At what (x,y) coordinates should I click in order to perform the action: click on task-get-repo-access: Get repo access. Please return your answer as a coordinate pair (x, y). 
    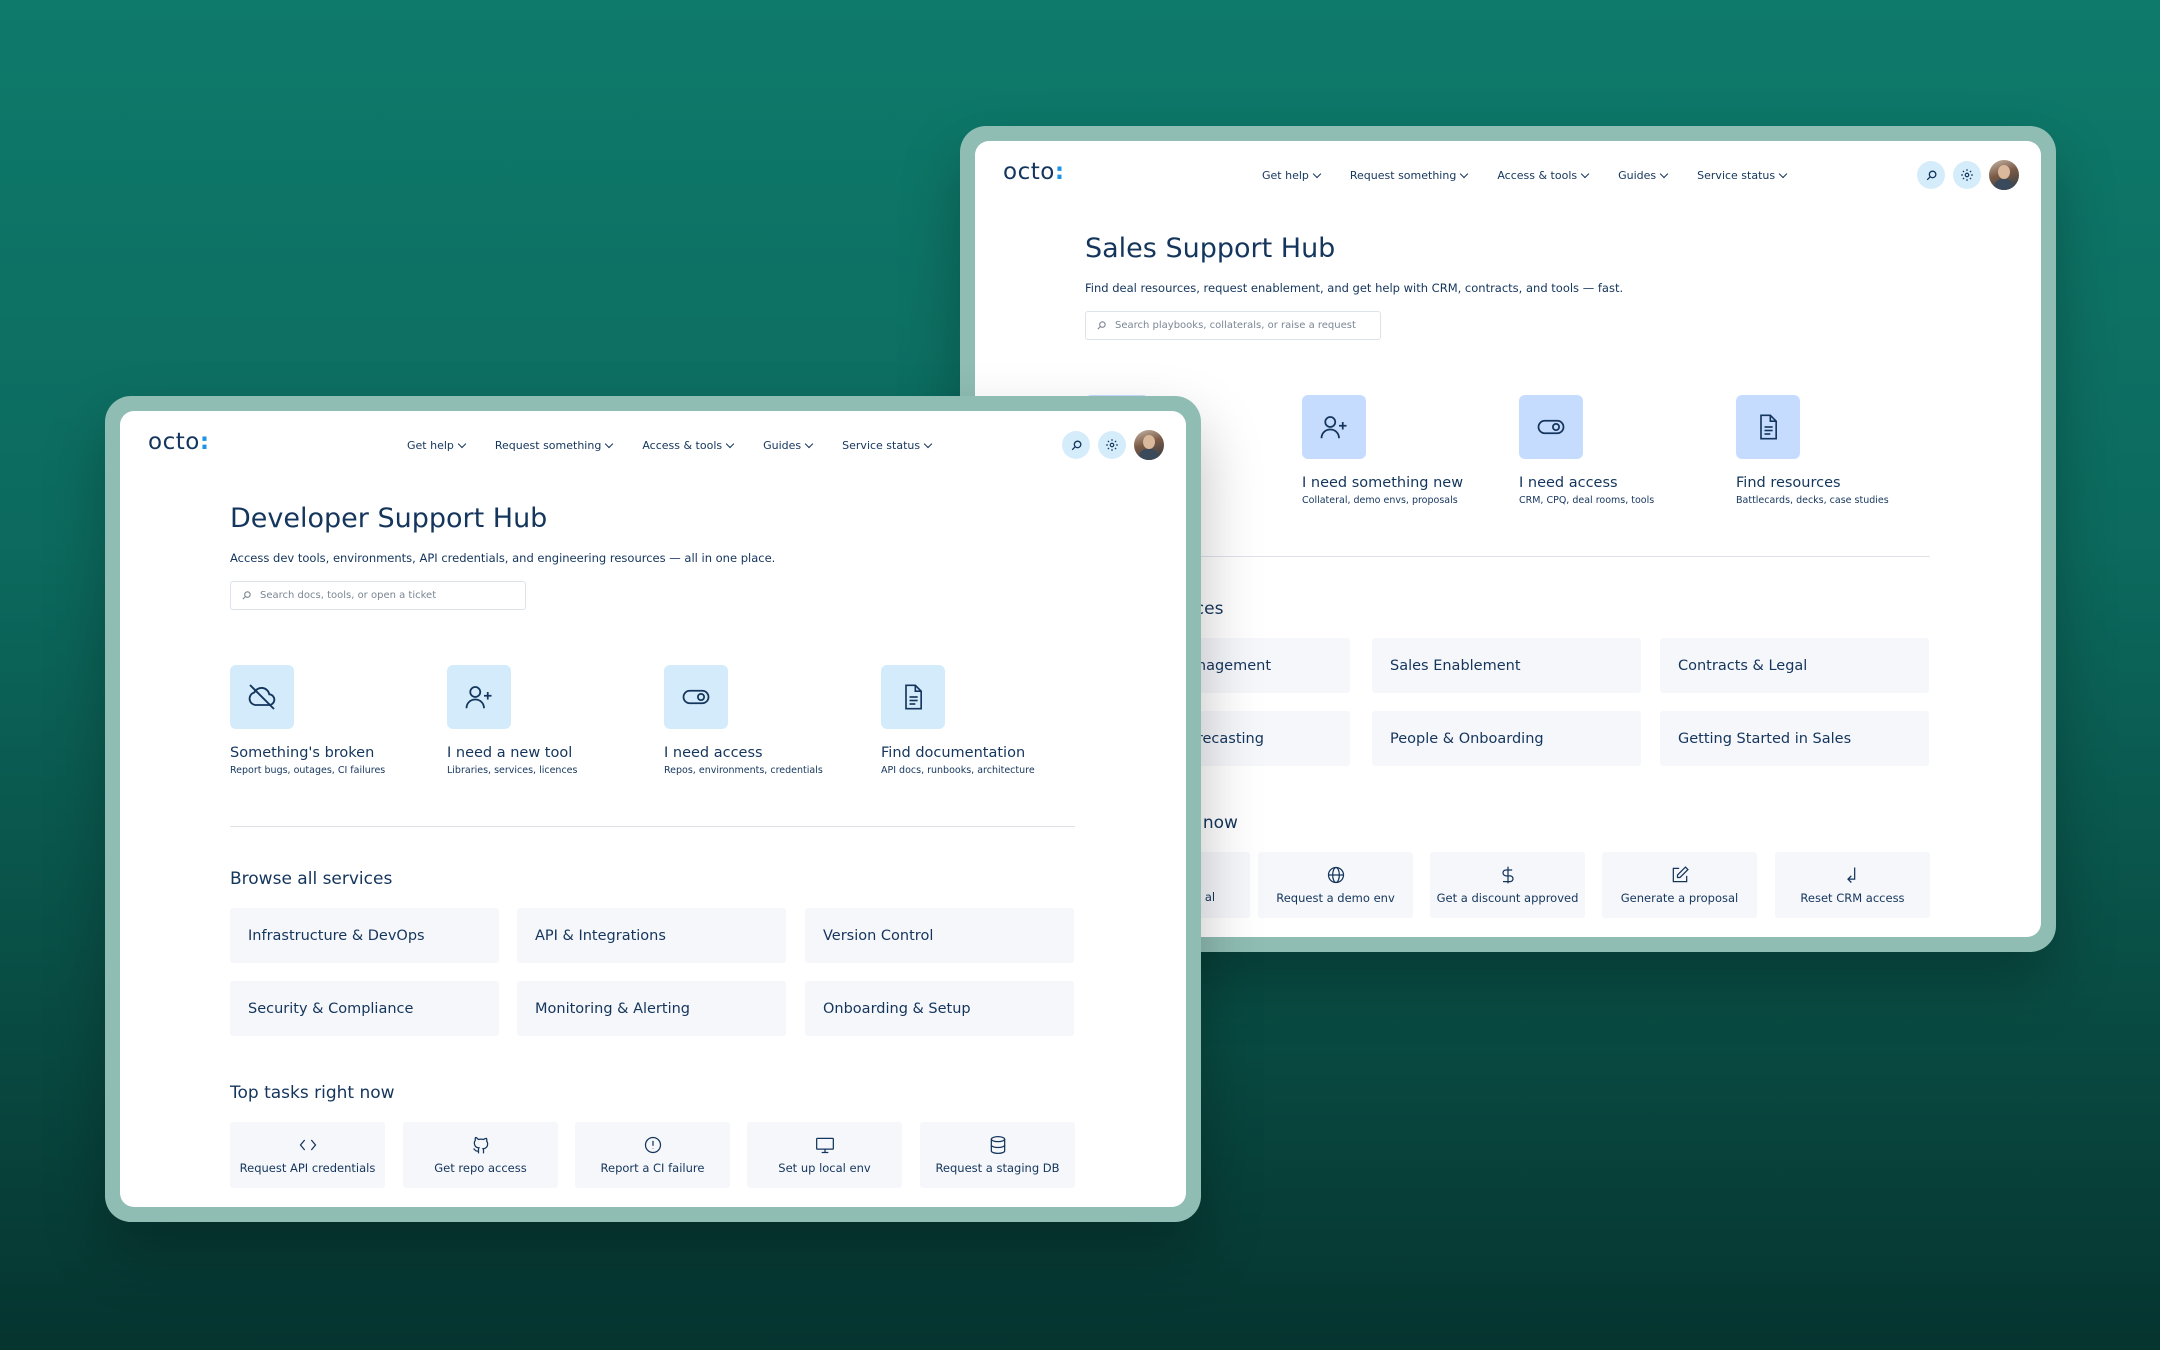
    Looking at the image, I should click on (480, 1155).